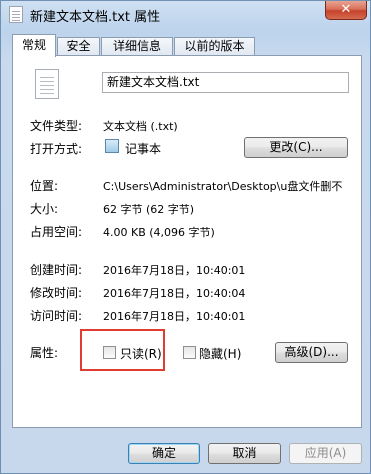  Describe the element at coordinates (16, 14) in the screenshot. I see `text-file-icon` at that location.